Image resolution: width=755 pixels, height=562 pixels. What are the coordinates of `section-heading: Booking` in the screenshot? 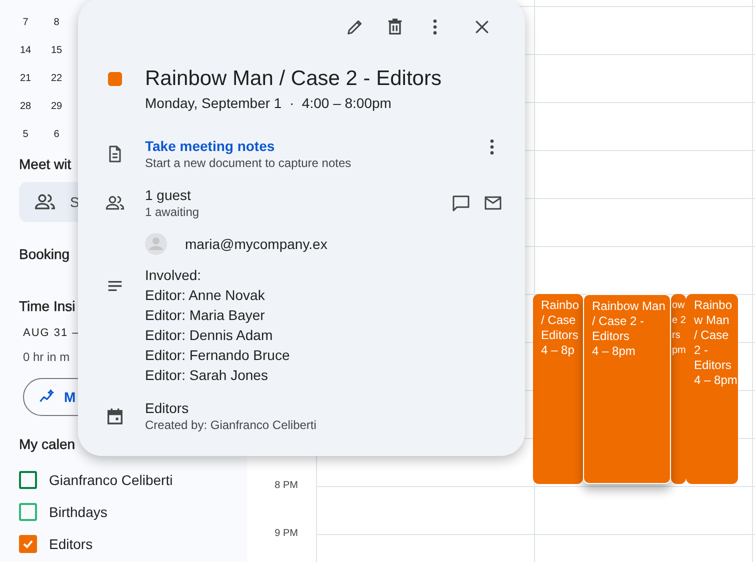 It's located at (44, 254).